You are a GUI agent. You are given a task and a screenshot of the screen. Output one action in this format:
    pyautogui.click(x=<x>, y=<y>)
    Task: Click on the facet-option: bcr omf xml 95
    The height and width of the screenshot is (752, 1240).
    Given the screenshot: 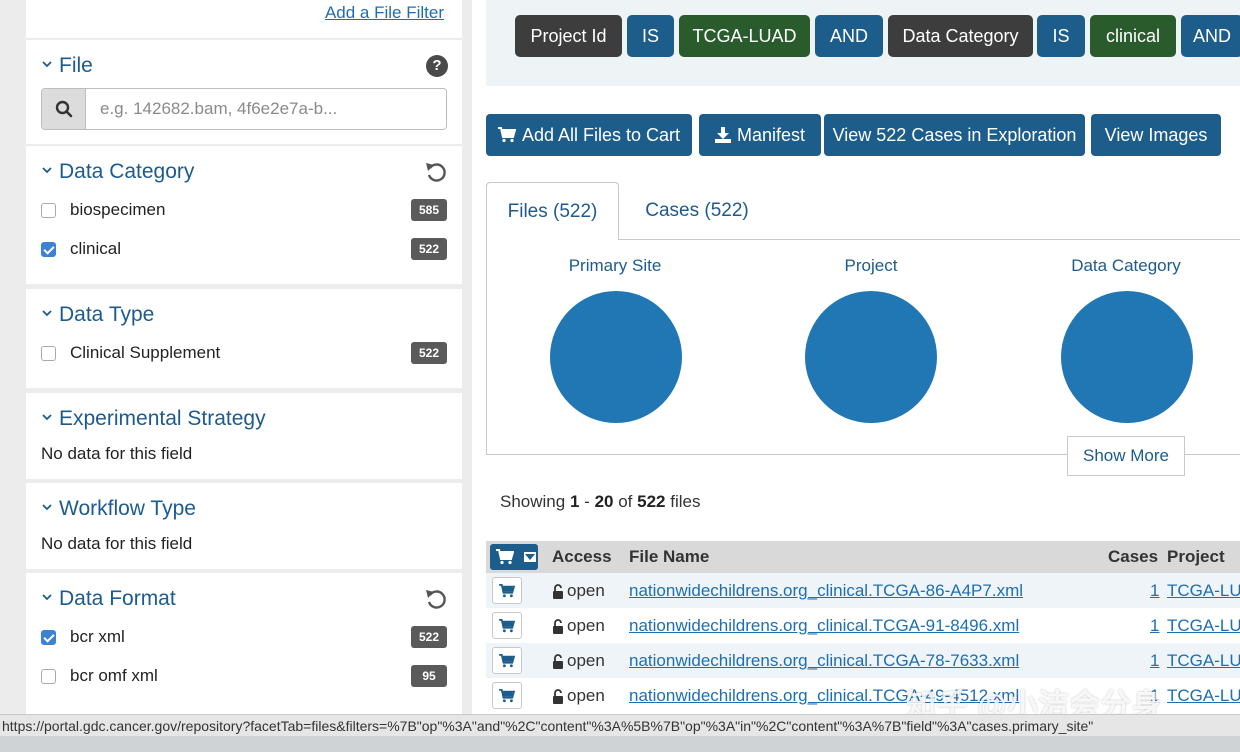 What is the action you would take?
    pyautogui.click(x=244, y=676)
    